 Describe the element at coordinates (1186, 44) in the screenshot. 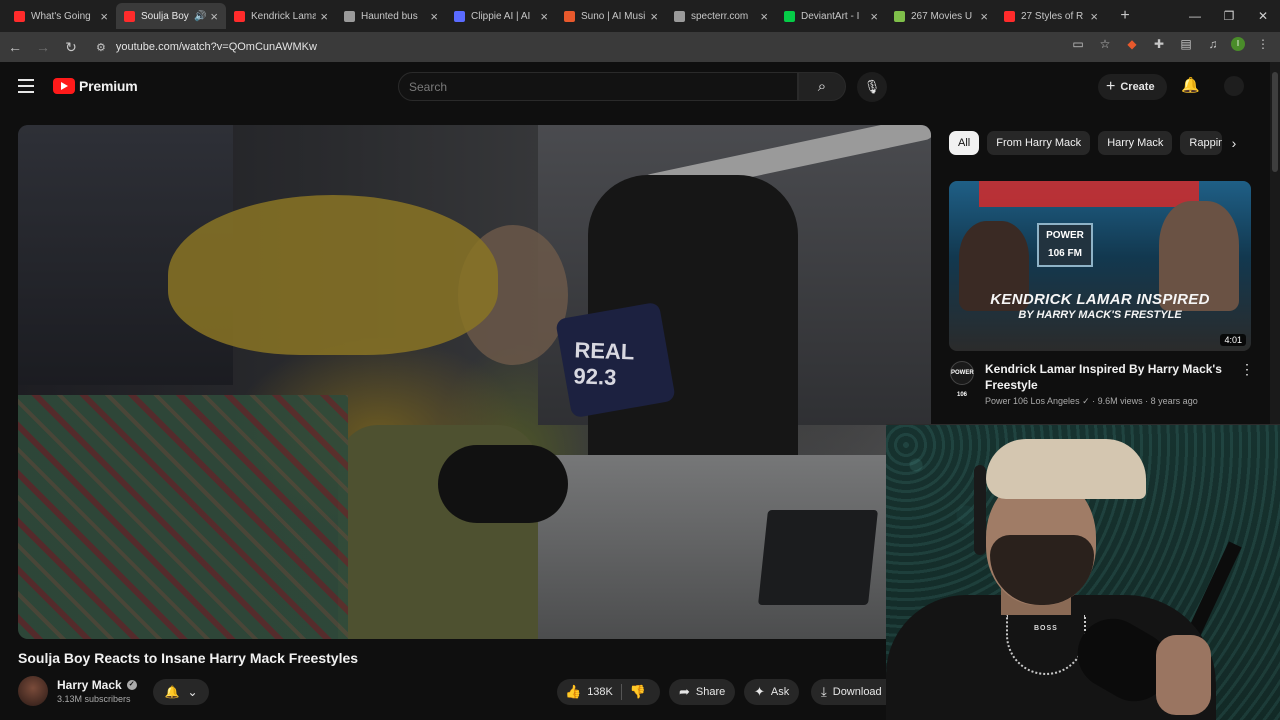

I see `split-view-icon: ▤` at that location.